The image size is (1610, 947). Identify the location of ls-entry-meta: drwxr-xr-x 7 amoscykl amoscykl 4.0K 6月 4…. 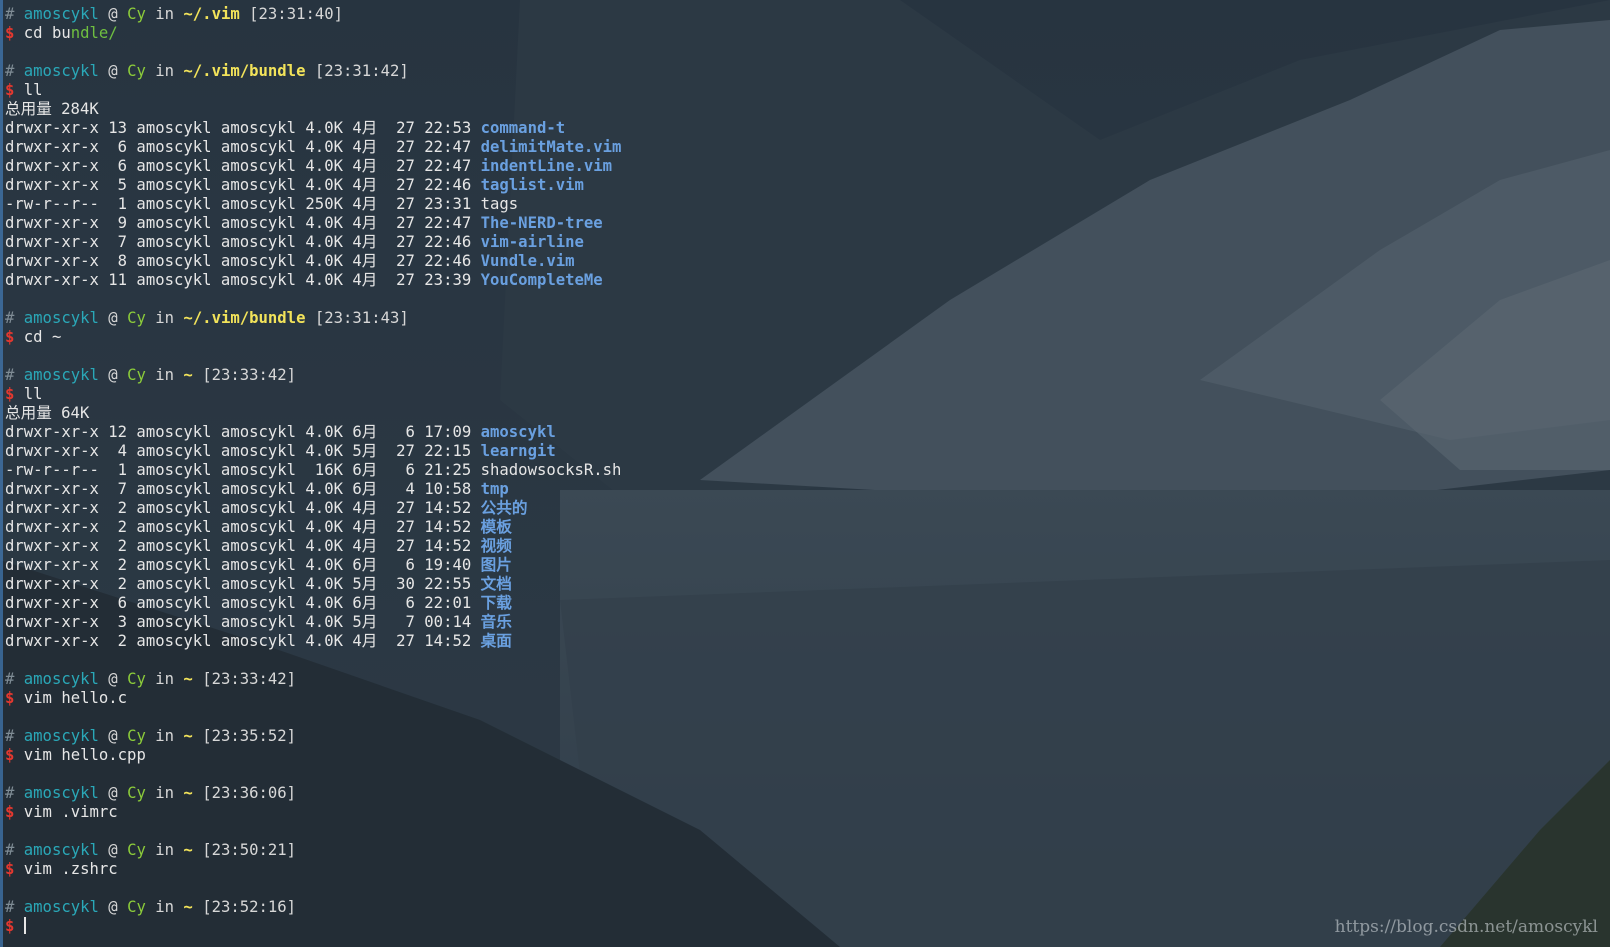
(243, 489).